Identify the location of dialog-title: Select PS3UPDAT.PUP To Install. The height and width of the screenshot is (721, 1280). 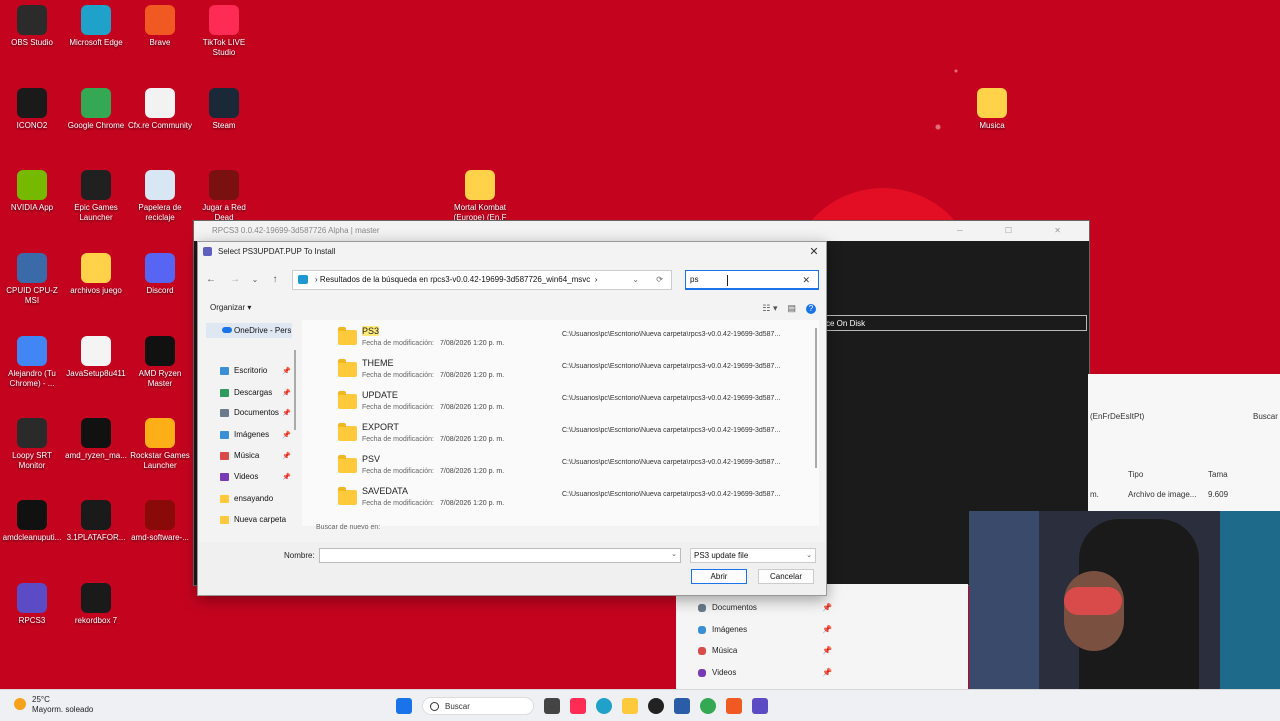
(277, 251).